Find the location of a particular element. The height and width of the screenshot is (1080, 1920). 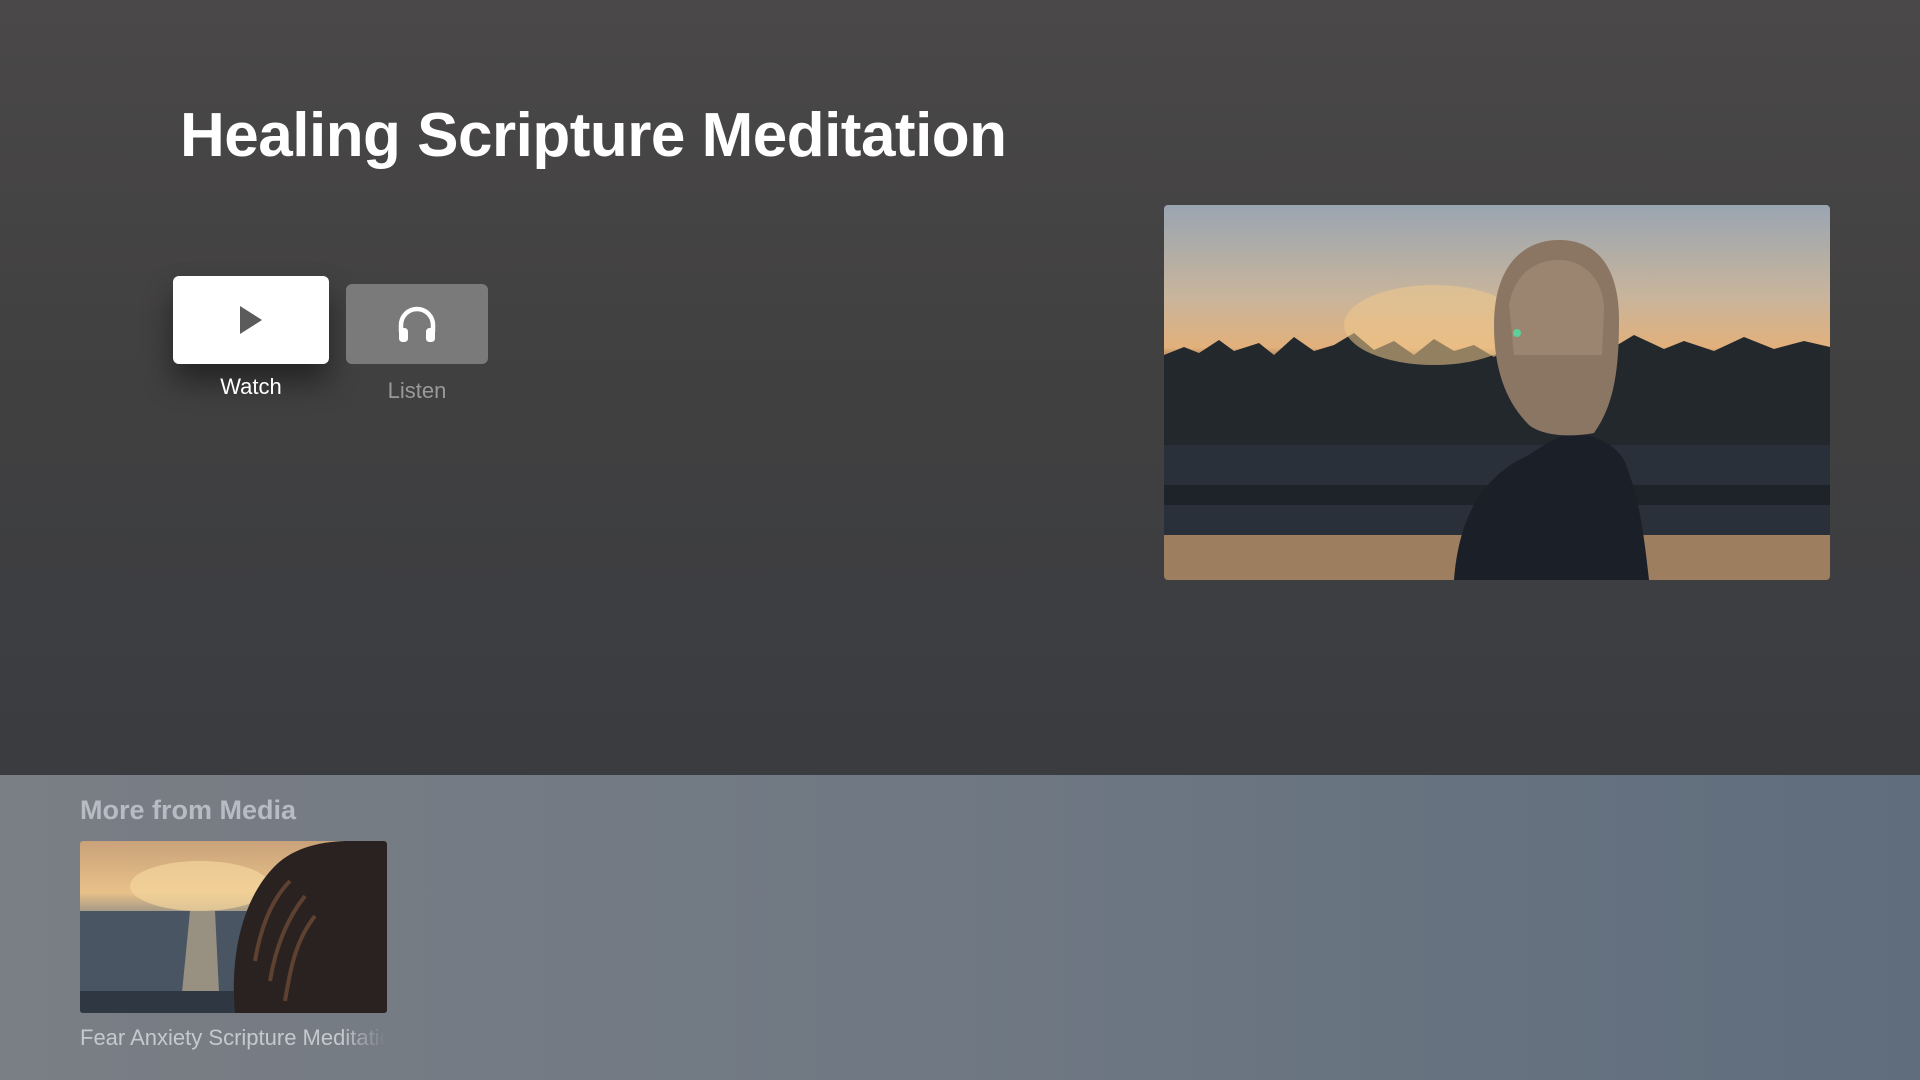

watch-action: Watch is located at coordinates (251, 338).